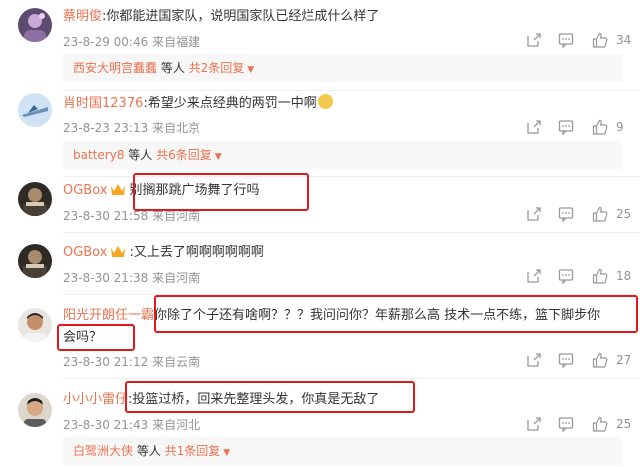  What do you see at coordinates (106, 362) in the screenshot?
I see `timestamp: 23-8-30 21:12` at bounding box center [106, 362].